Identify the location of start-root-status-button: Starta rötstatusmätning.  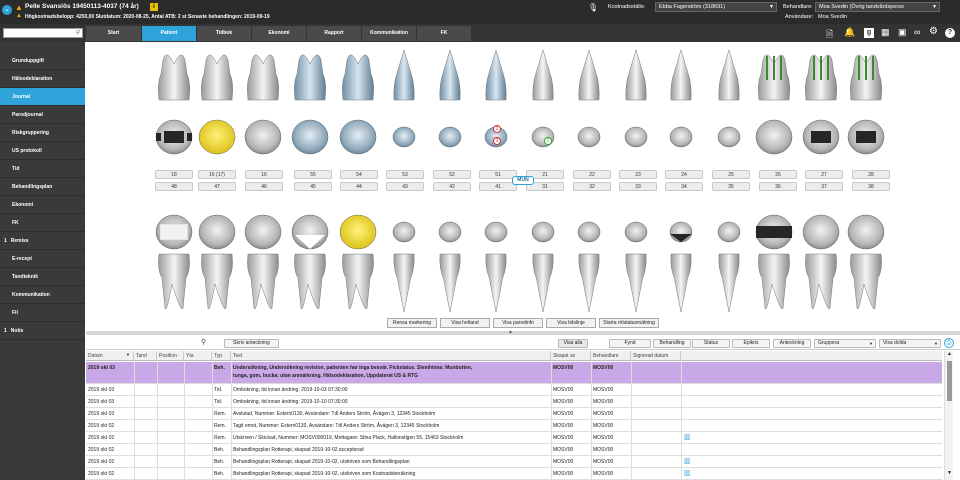
(629, 323).